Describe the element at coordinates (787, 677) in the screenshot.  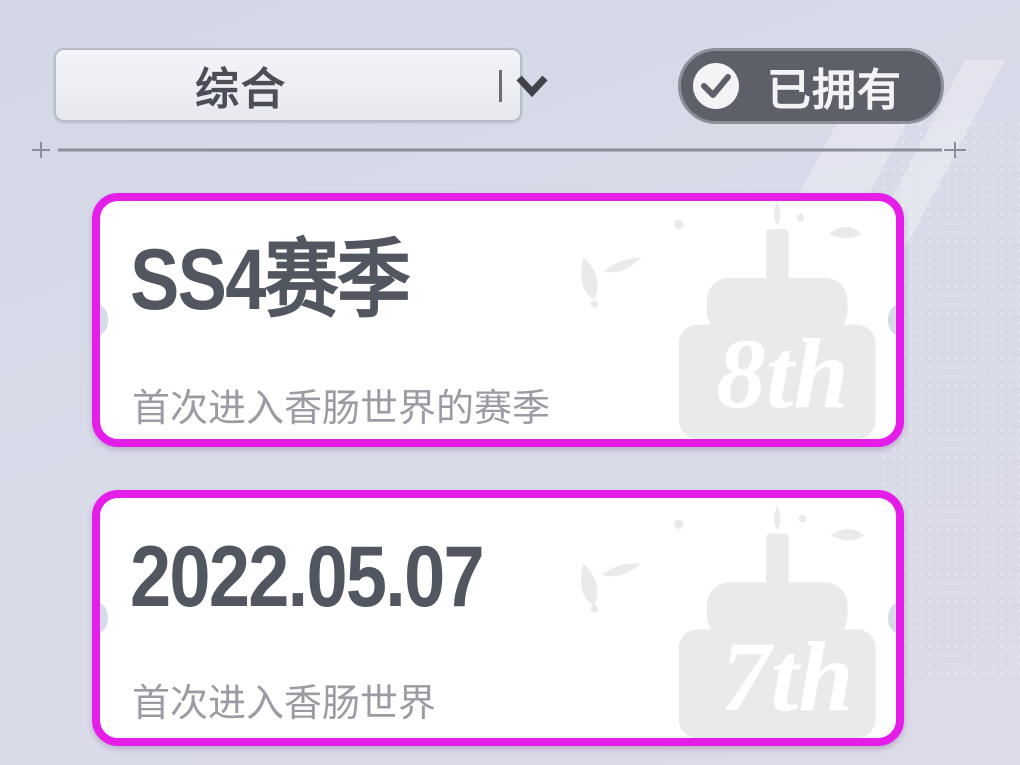
I see `card-badge-text: 7th` at that location.